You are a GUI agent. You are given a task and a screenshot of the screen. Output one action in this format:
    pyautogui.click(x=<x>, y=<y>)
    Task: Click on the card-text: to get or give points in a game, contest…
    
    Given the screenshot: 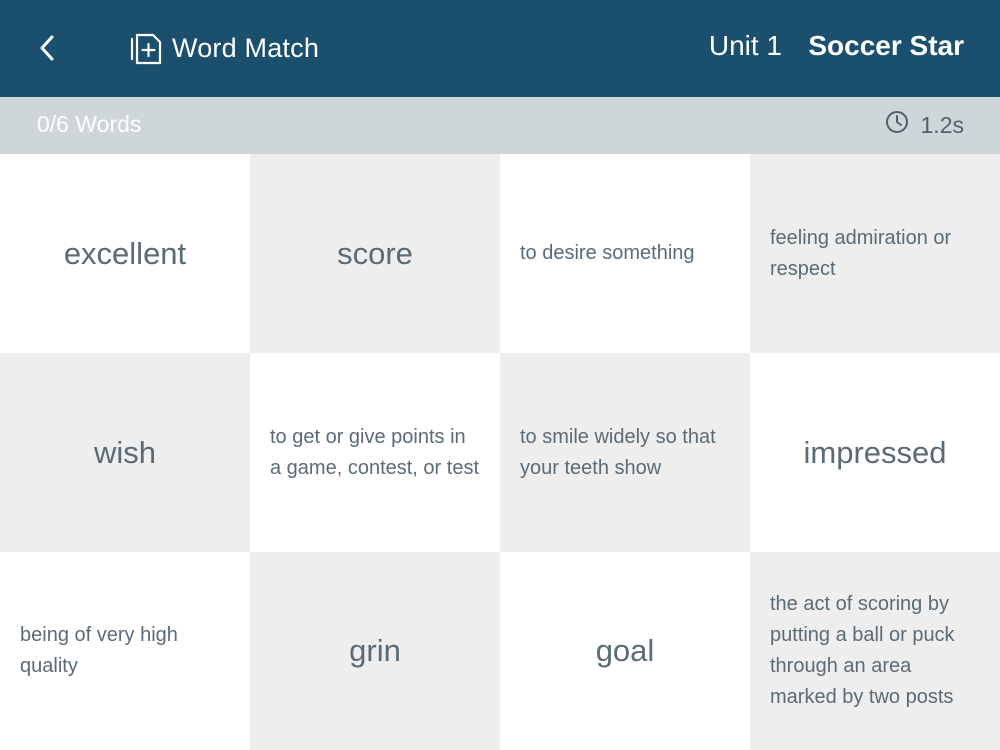 What is the action you would take?
    pyautogui.click(x=374, y=452)
    